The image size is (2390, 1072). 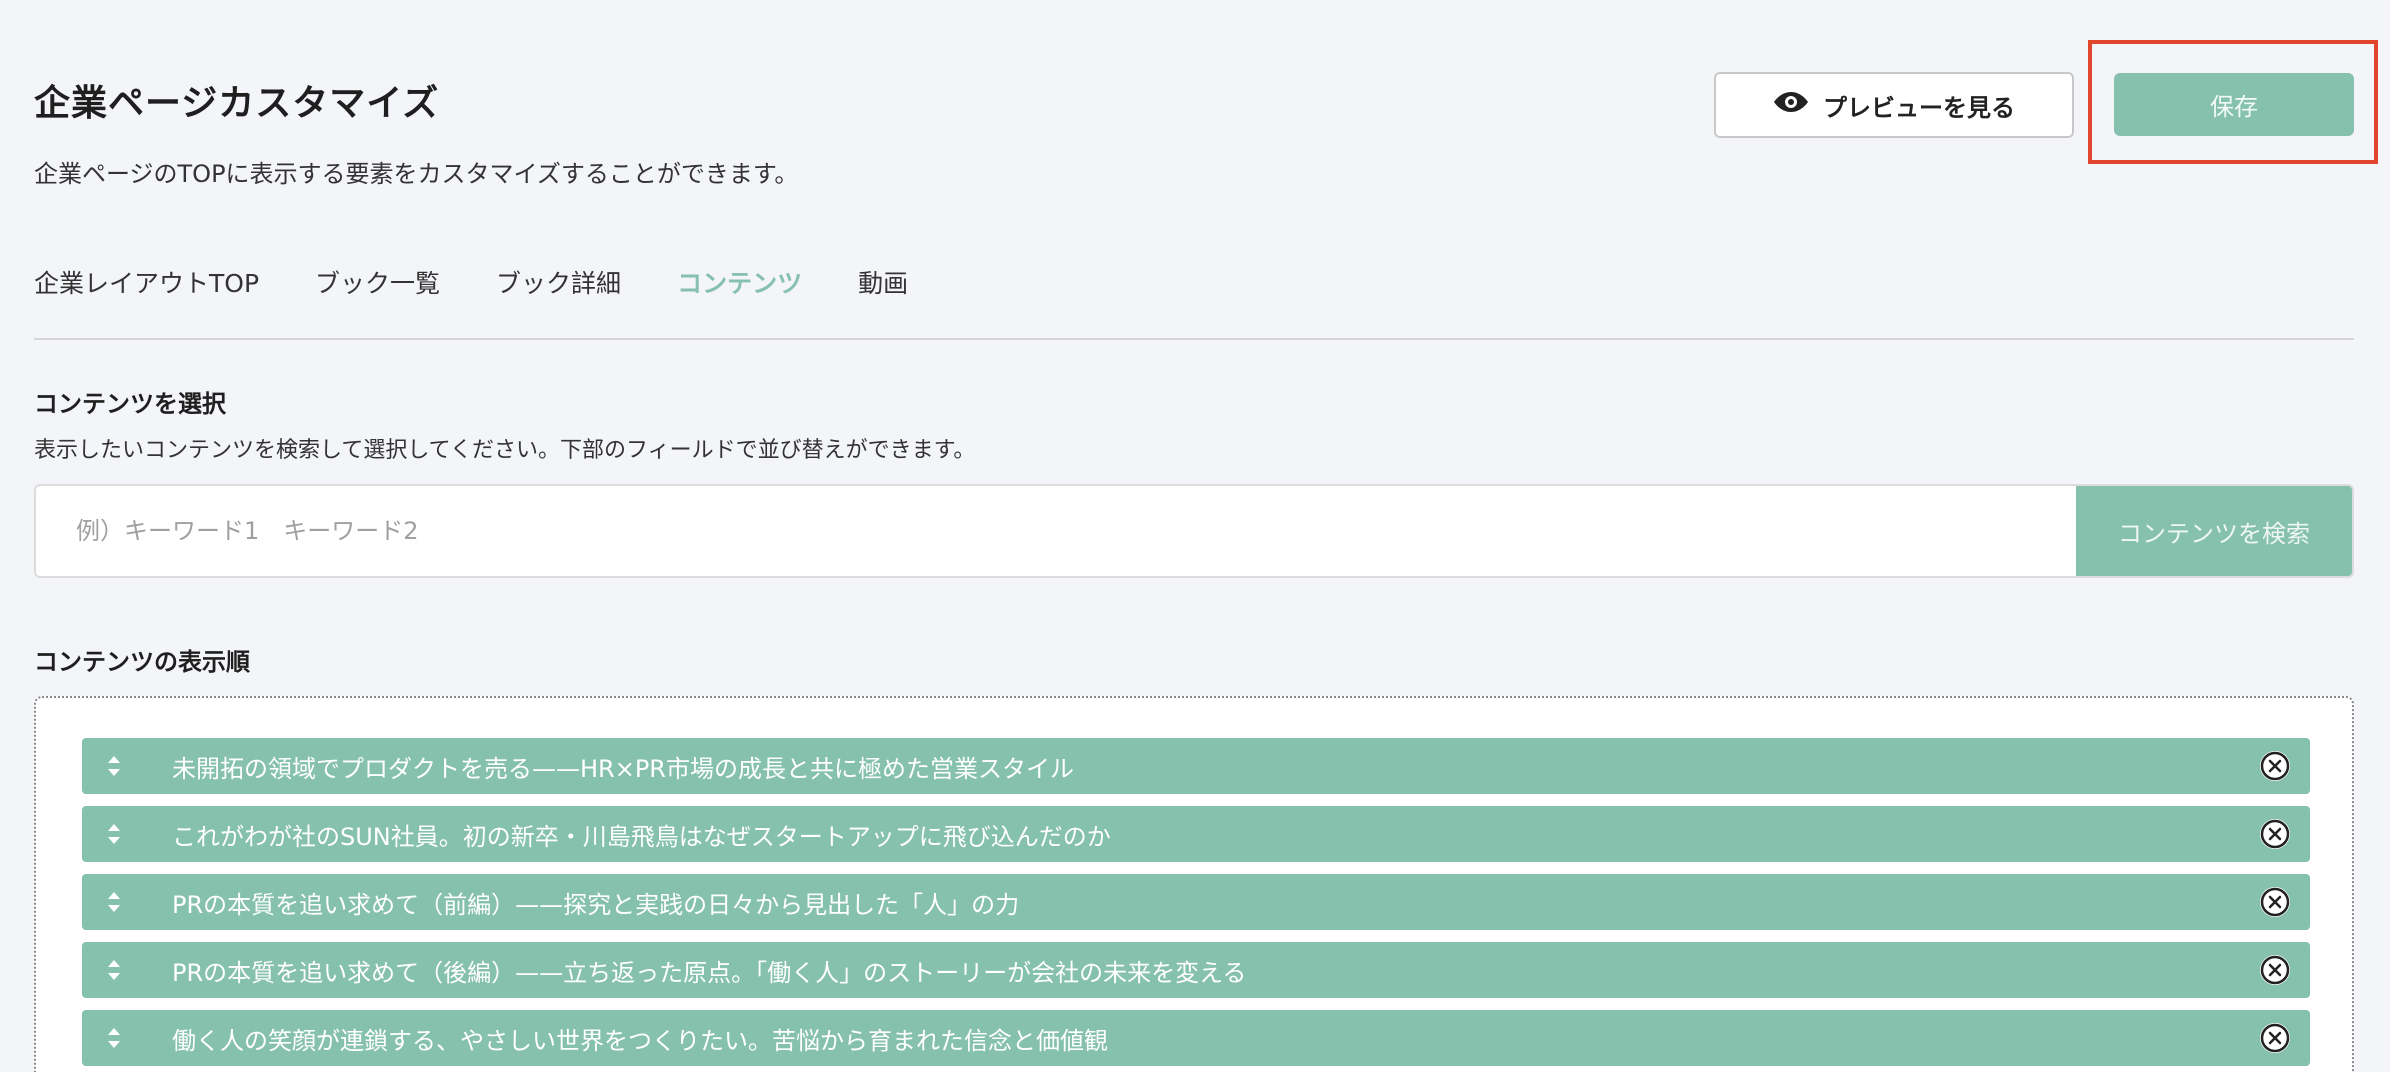 I want to click on list-item-title: PRの本質を追い求めて（前編）——探究と実践の日々から見出した「人」の力, so click(x=596, y=904).